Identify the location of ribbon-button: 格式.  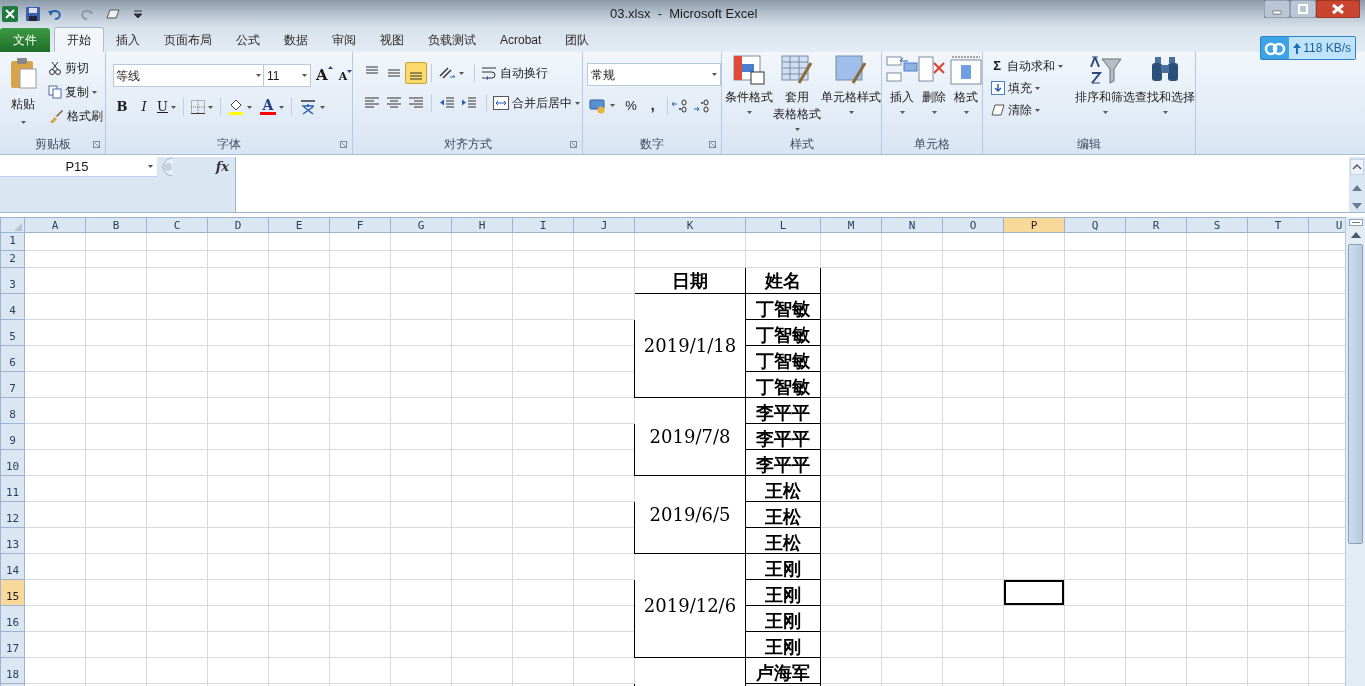
(966, 91).